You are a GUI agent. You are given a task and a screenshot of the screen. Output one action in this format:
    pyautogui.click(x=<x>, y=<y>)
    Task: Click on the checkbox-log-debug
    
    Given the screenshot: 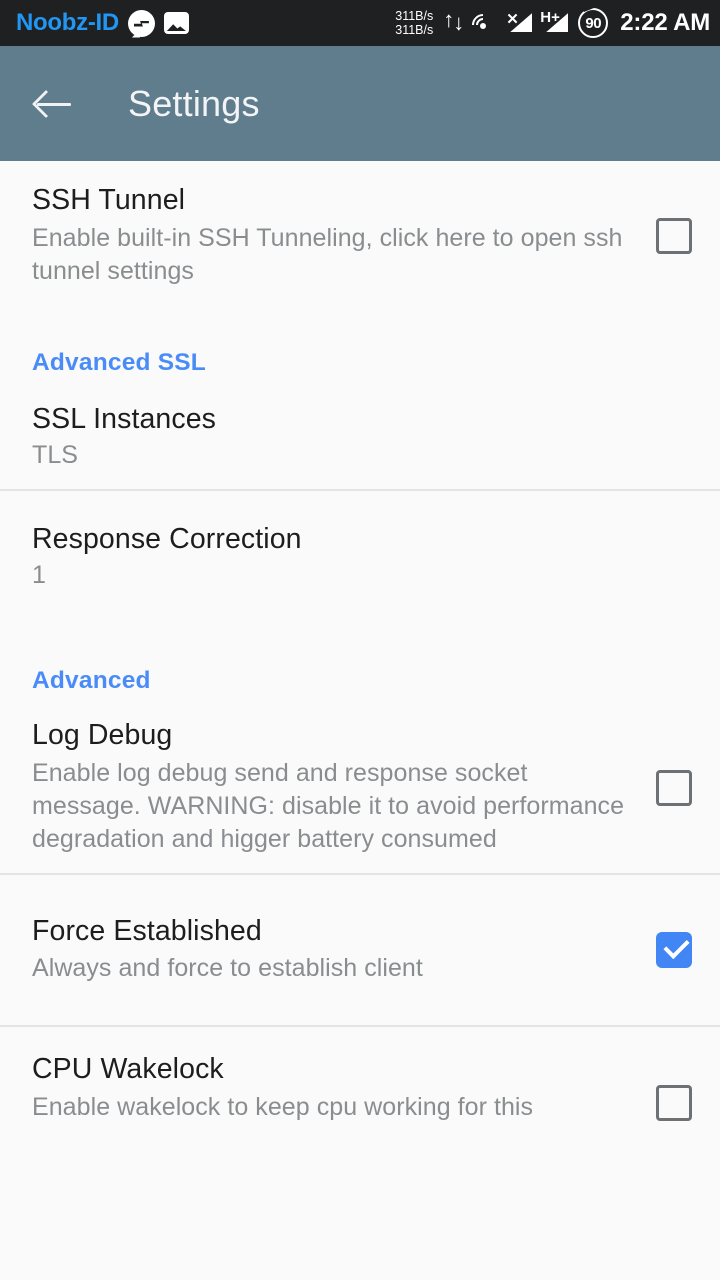 What is the action you would take?
    pyautogui.click(x=674, y=788)
    